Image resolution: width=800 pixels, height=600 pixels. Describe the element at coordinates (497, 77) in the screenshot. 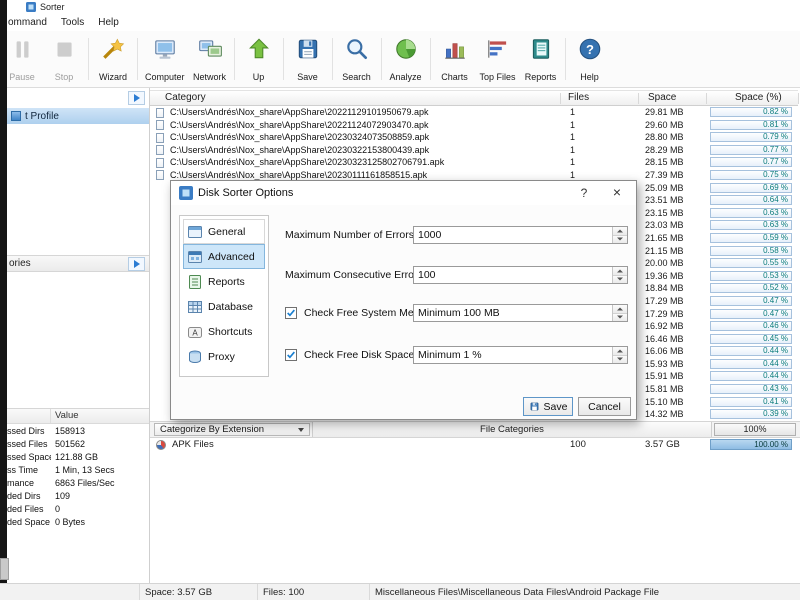

I see `toolbar-button-label: Top Files` at that location.